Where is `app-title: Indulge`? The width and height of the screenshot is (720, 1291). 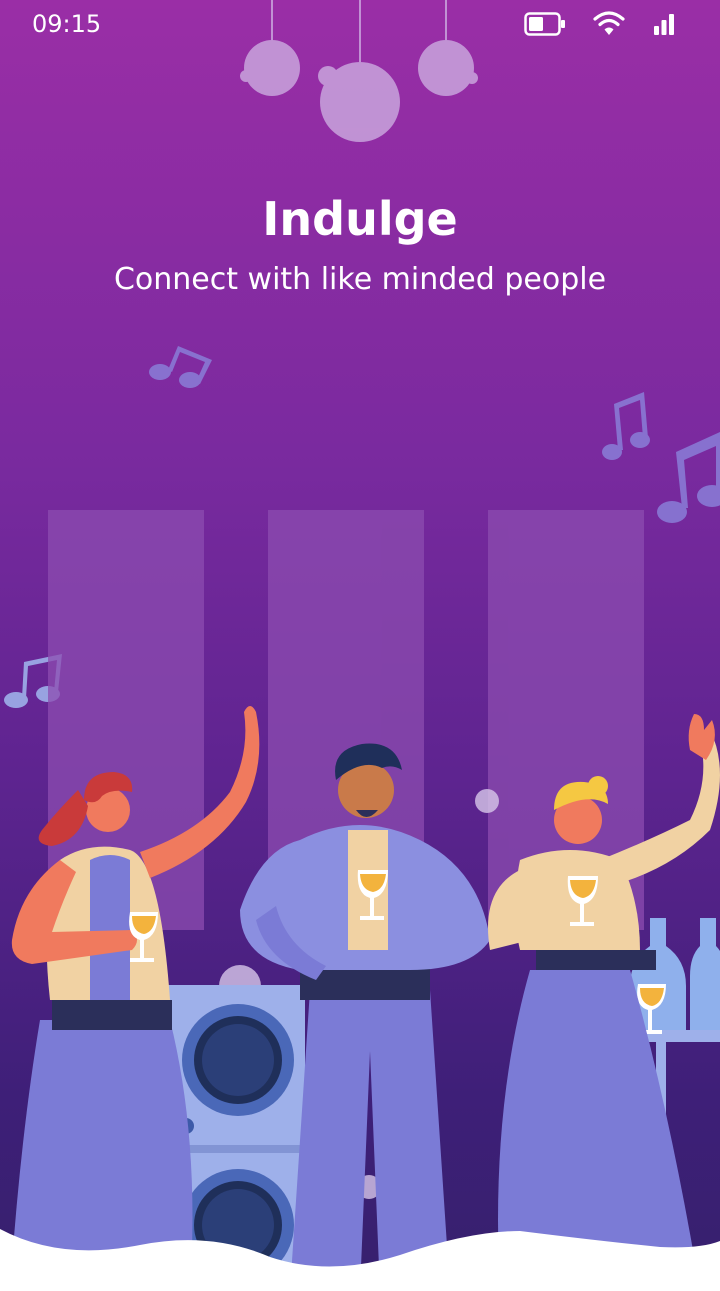
app-title: Indulge is located at coordinates (360, 219).